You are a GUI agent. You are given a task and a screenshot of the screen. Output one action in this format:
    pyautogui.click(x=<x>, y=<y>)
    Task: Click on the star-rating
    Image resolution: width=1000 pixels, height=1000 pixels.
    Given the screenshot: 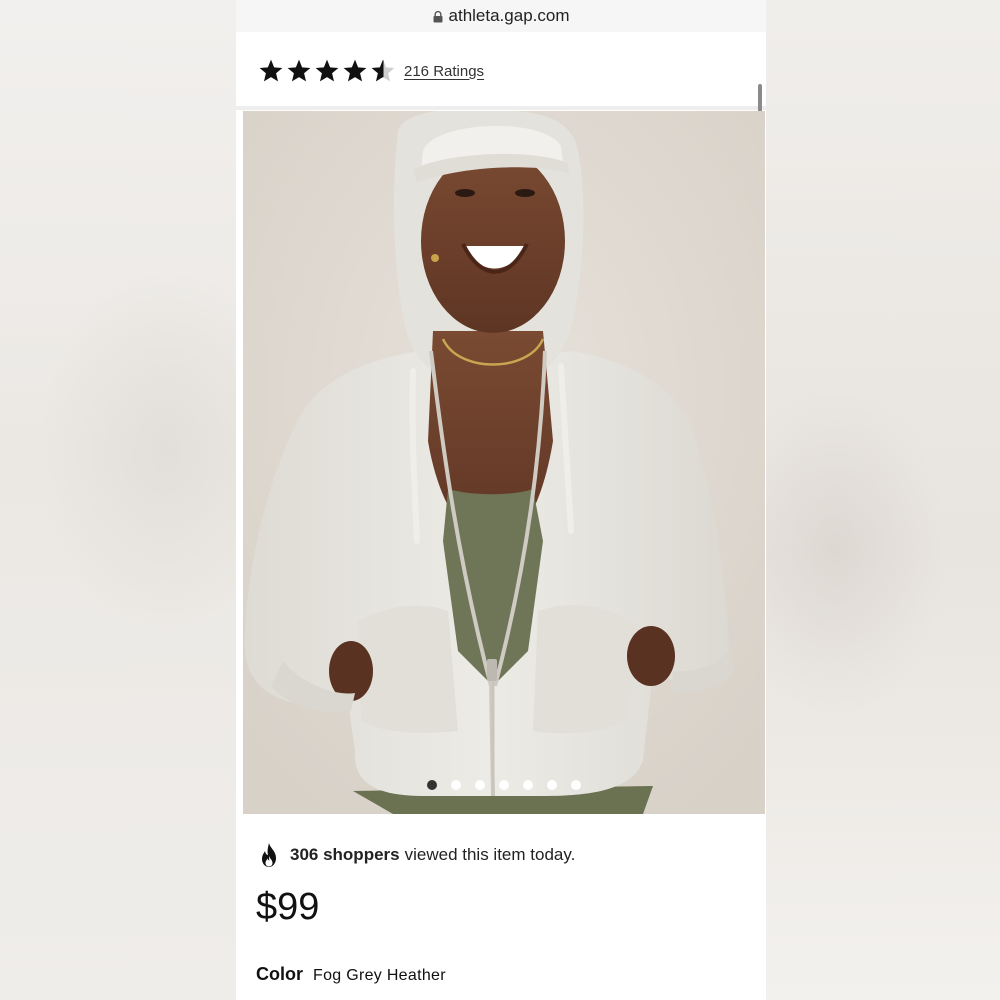 What is the action you would take?
    pyautogui.click(x=327, y=71)
    